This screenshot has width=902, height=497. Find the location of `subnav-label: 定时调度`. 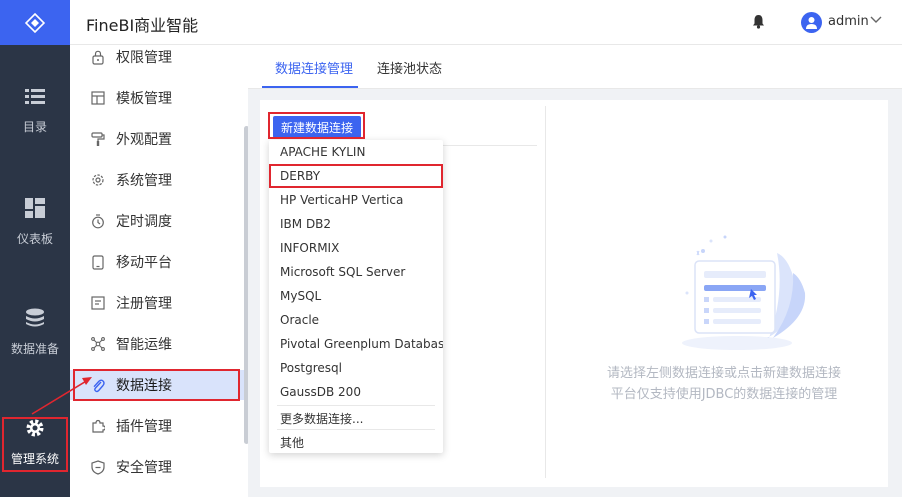

subnav-label: 定时调度 is located at coordinates (144, 222).